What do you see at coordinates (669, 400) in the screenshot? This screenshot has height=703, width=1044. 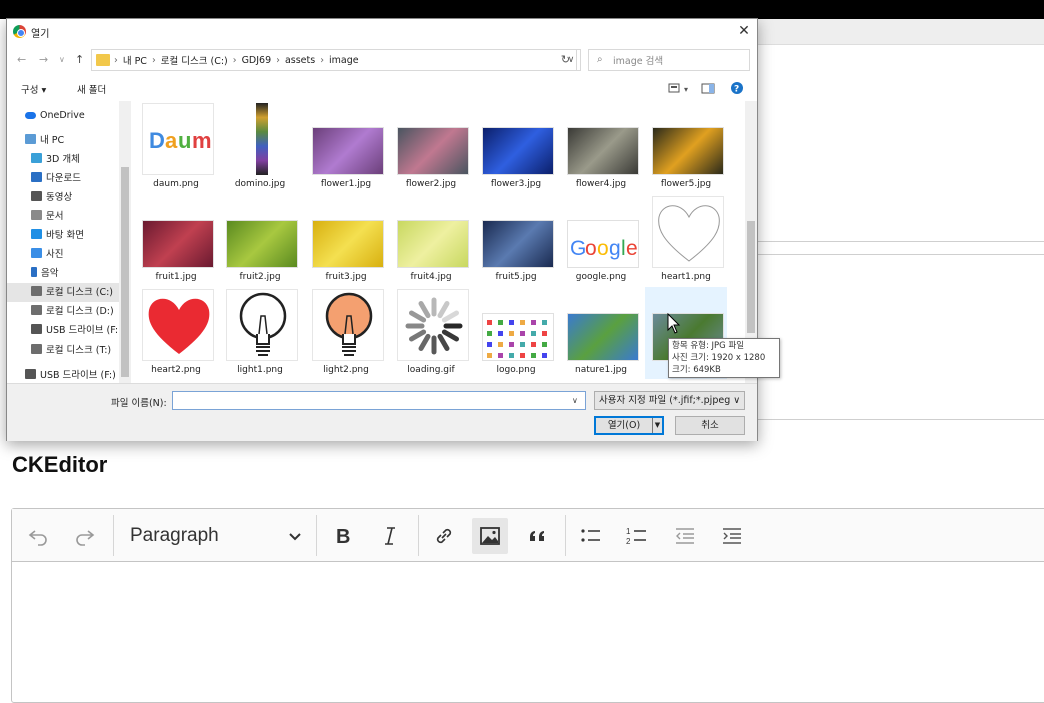 I see `filetype-select: 사용자 지정 파일 (*.jfif;*.pjpeg ∨` at bounding box center [669, 400].